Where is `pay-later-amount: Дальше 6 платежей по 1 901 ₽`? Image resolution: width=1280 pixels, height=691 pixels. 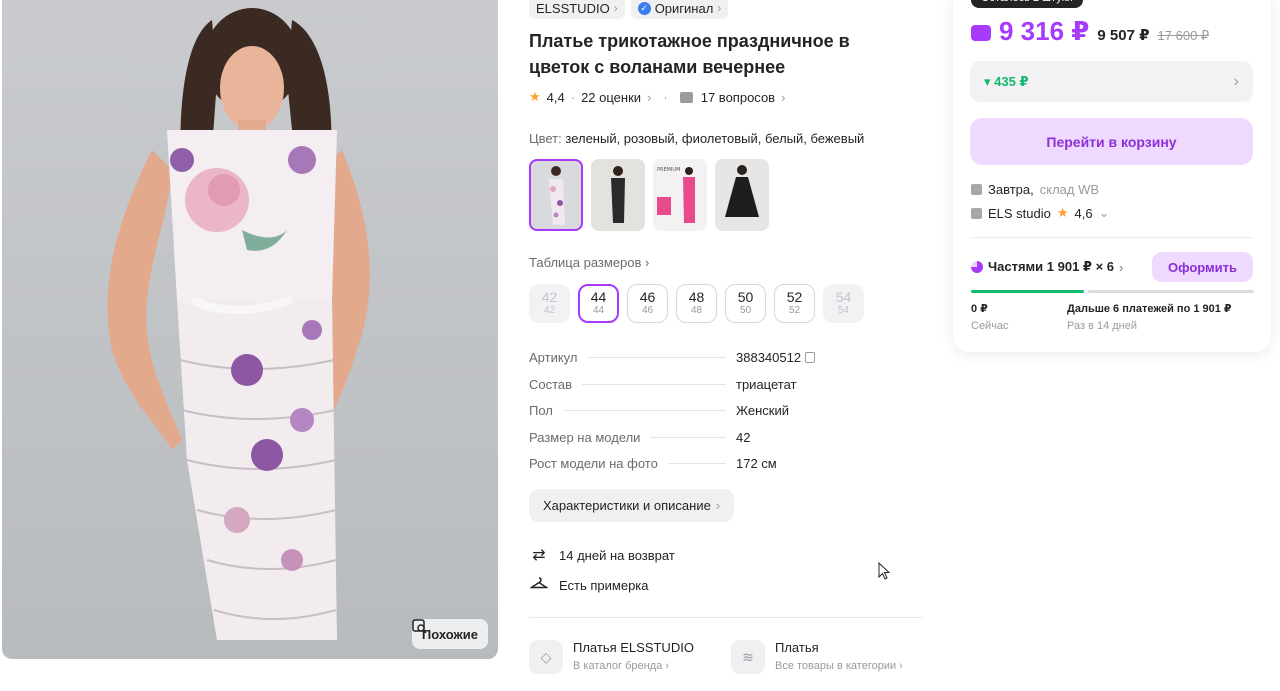 pay-later-amount: Дальше 6 платежей по 1 901 ₽ is located at coordinates (1149, 309).